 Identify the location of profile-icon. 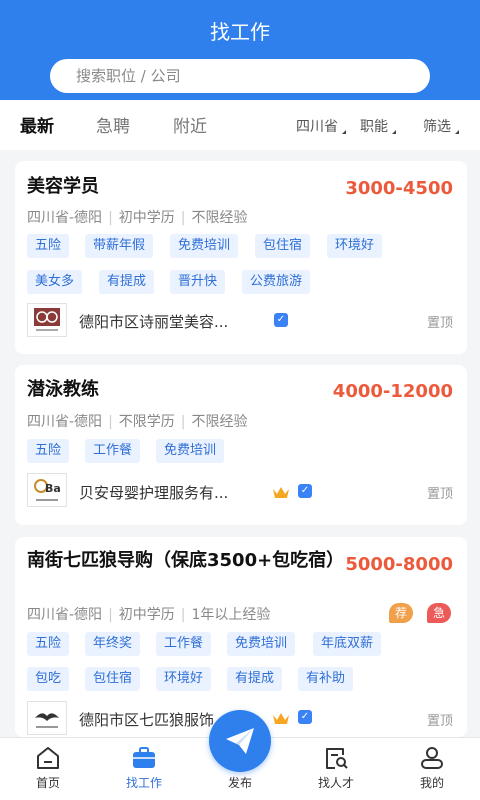
(432, 758).